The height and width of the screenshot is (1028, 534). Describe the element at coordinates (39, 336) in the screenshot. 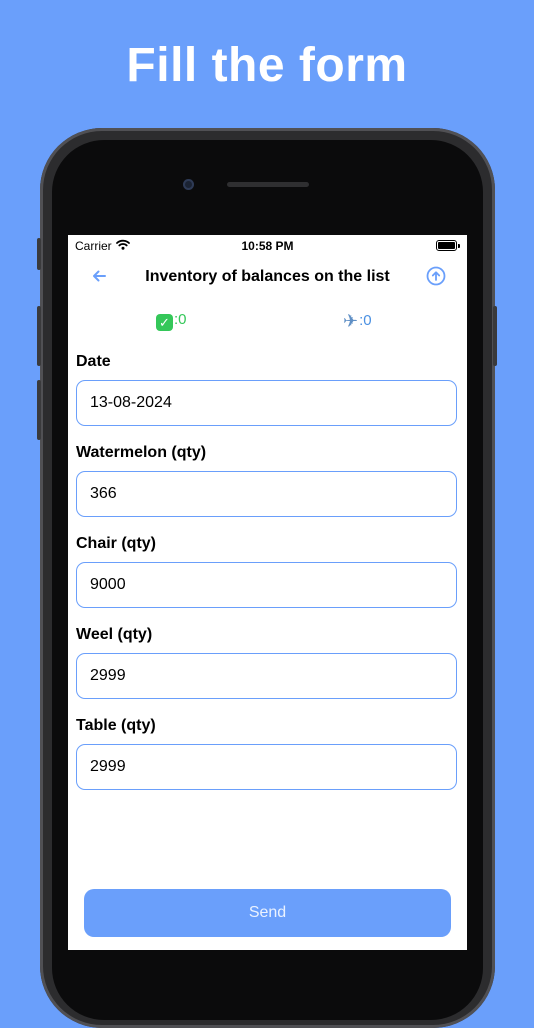

I see `volume-up-button` at that location.